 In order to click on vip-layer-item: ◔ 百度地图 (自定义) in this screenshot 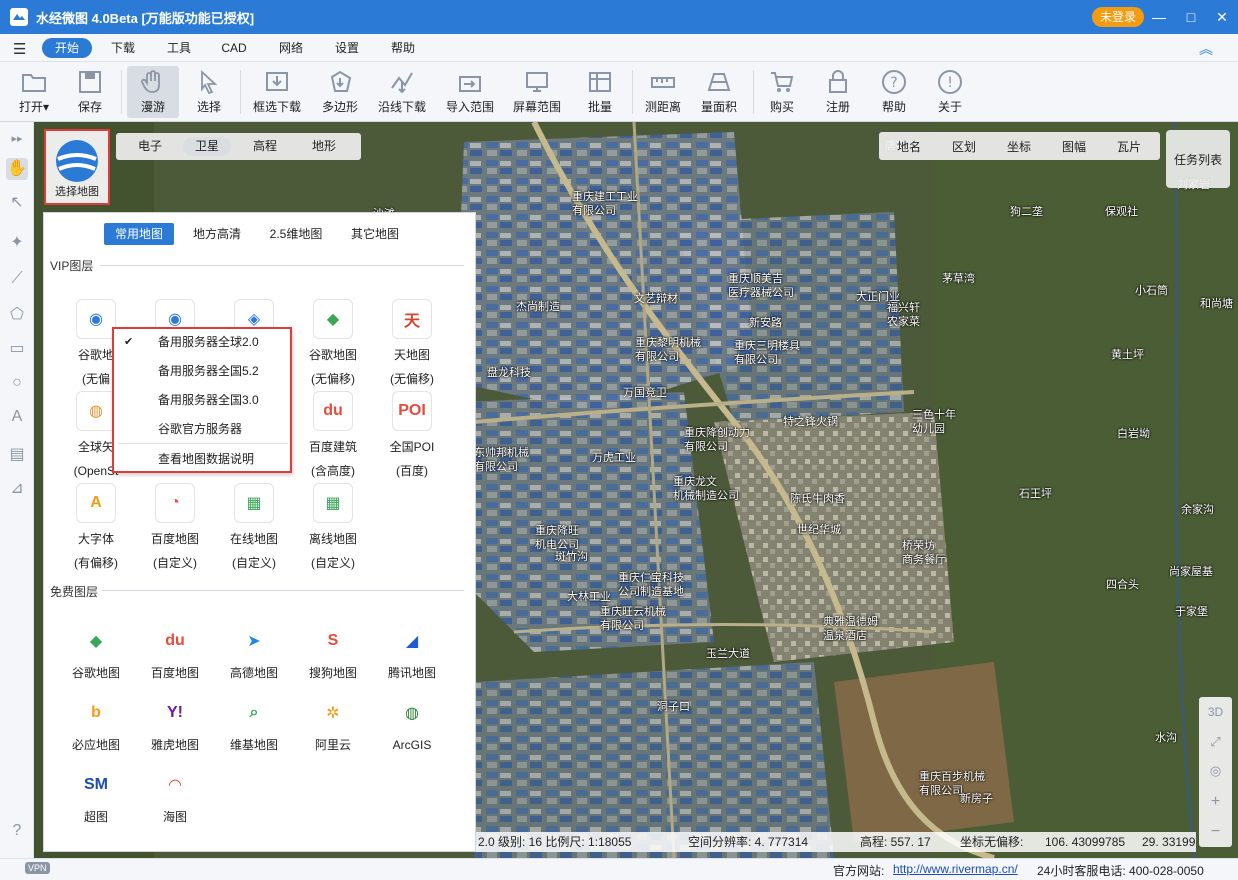, I will do `click(175, 529)`.